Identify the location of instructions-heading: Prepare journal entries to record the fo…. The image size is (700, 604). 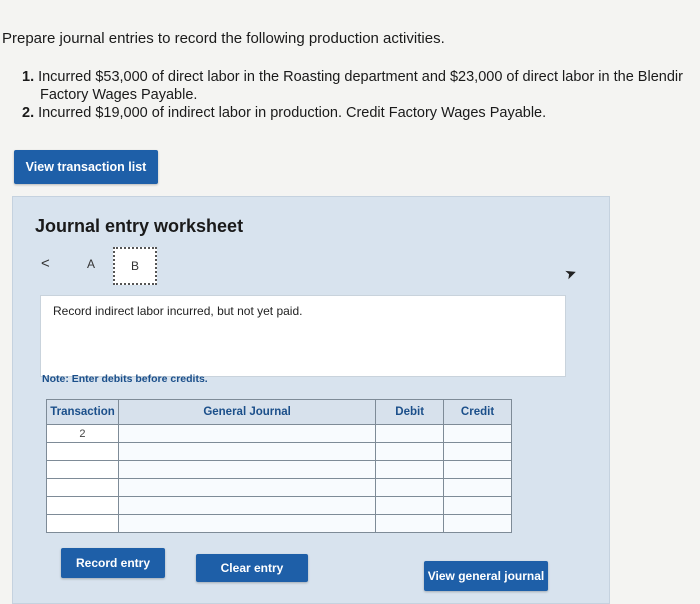
(223, 38).